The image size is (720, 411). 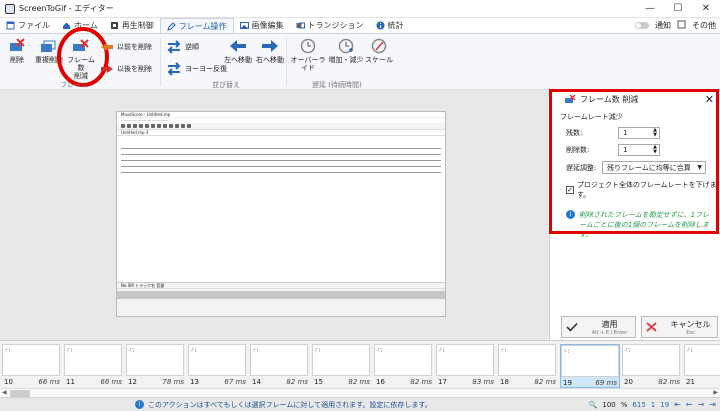 I want to click on frame-meta: 13 67 ms, so click(x=218, y=382).